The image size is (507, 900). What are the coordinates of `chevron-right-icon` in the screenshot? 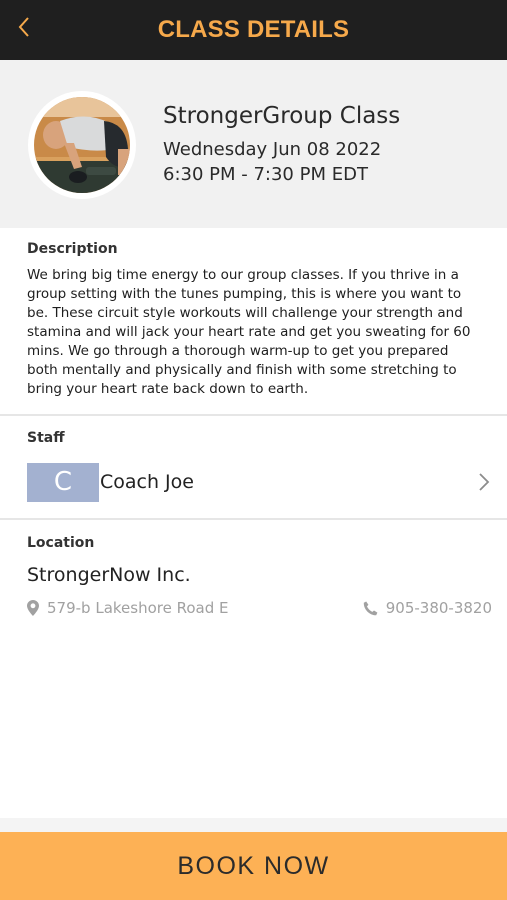 It's located at (484, 482).